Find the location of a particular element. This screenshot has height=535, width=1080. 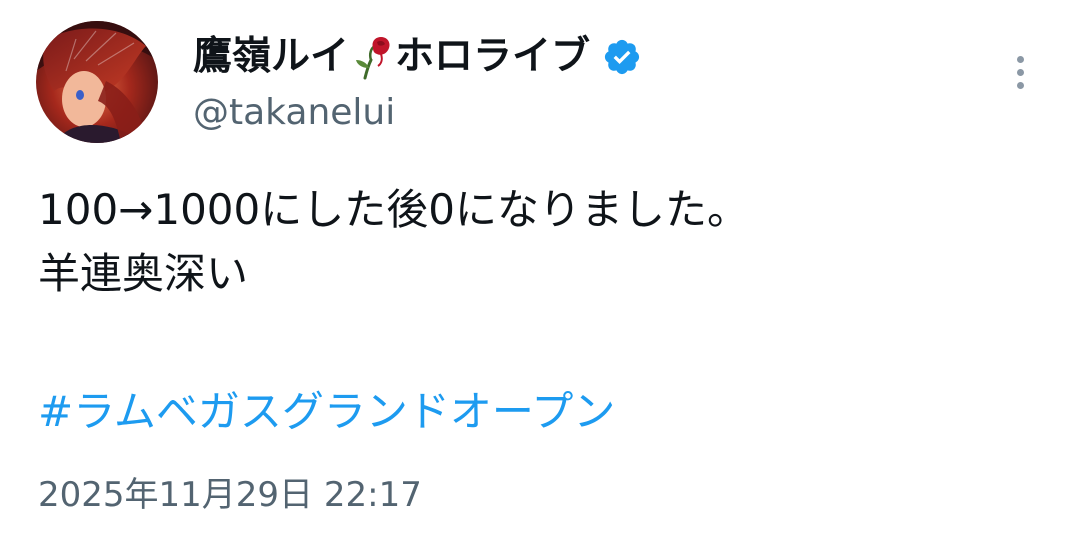

tweet-timestamp: 2025年11月29日 22:17 is located at coordinates (230, 495).